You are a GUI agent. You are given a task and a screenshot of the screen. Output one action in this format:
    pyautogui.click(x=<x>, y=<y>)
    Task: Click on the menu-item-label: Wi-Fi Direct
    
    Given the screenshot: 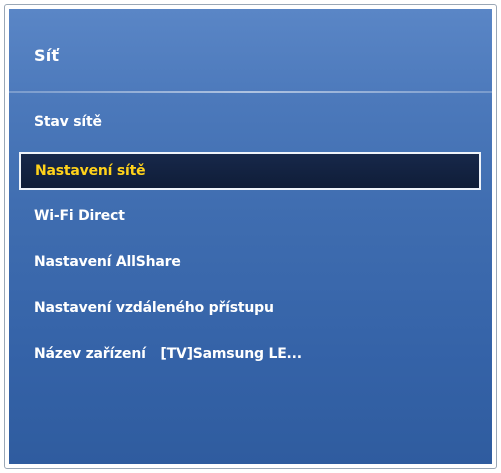 What is the action you would take?
    pyautogui.click(x=79, y=216)
    